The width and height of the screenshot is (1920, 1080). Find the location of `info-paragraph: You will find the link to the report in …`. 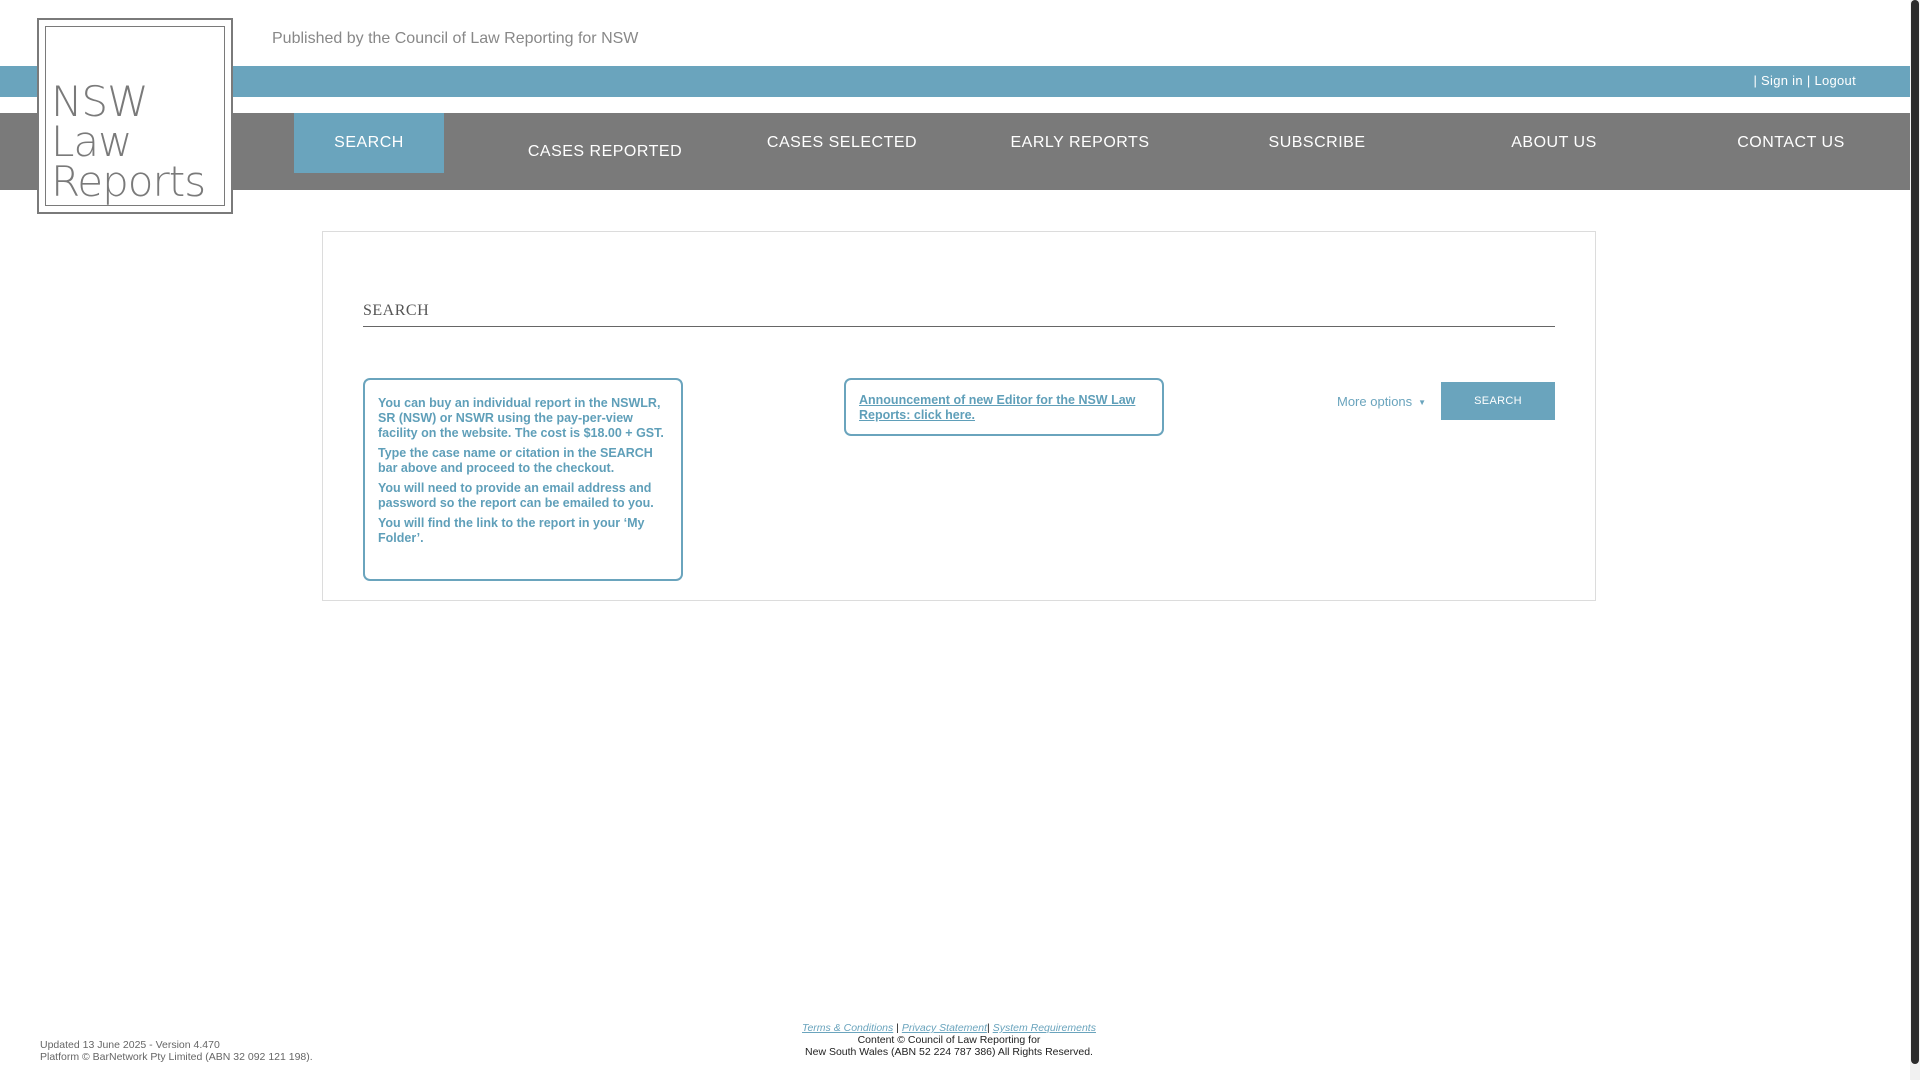

info-paragraph: You will find the link to the report in … is located at coordinates (511, 530).